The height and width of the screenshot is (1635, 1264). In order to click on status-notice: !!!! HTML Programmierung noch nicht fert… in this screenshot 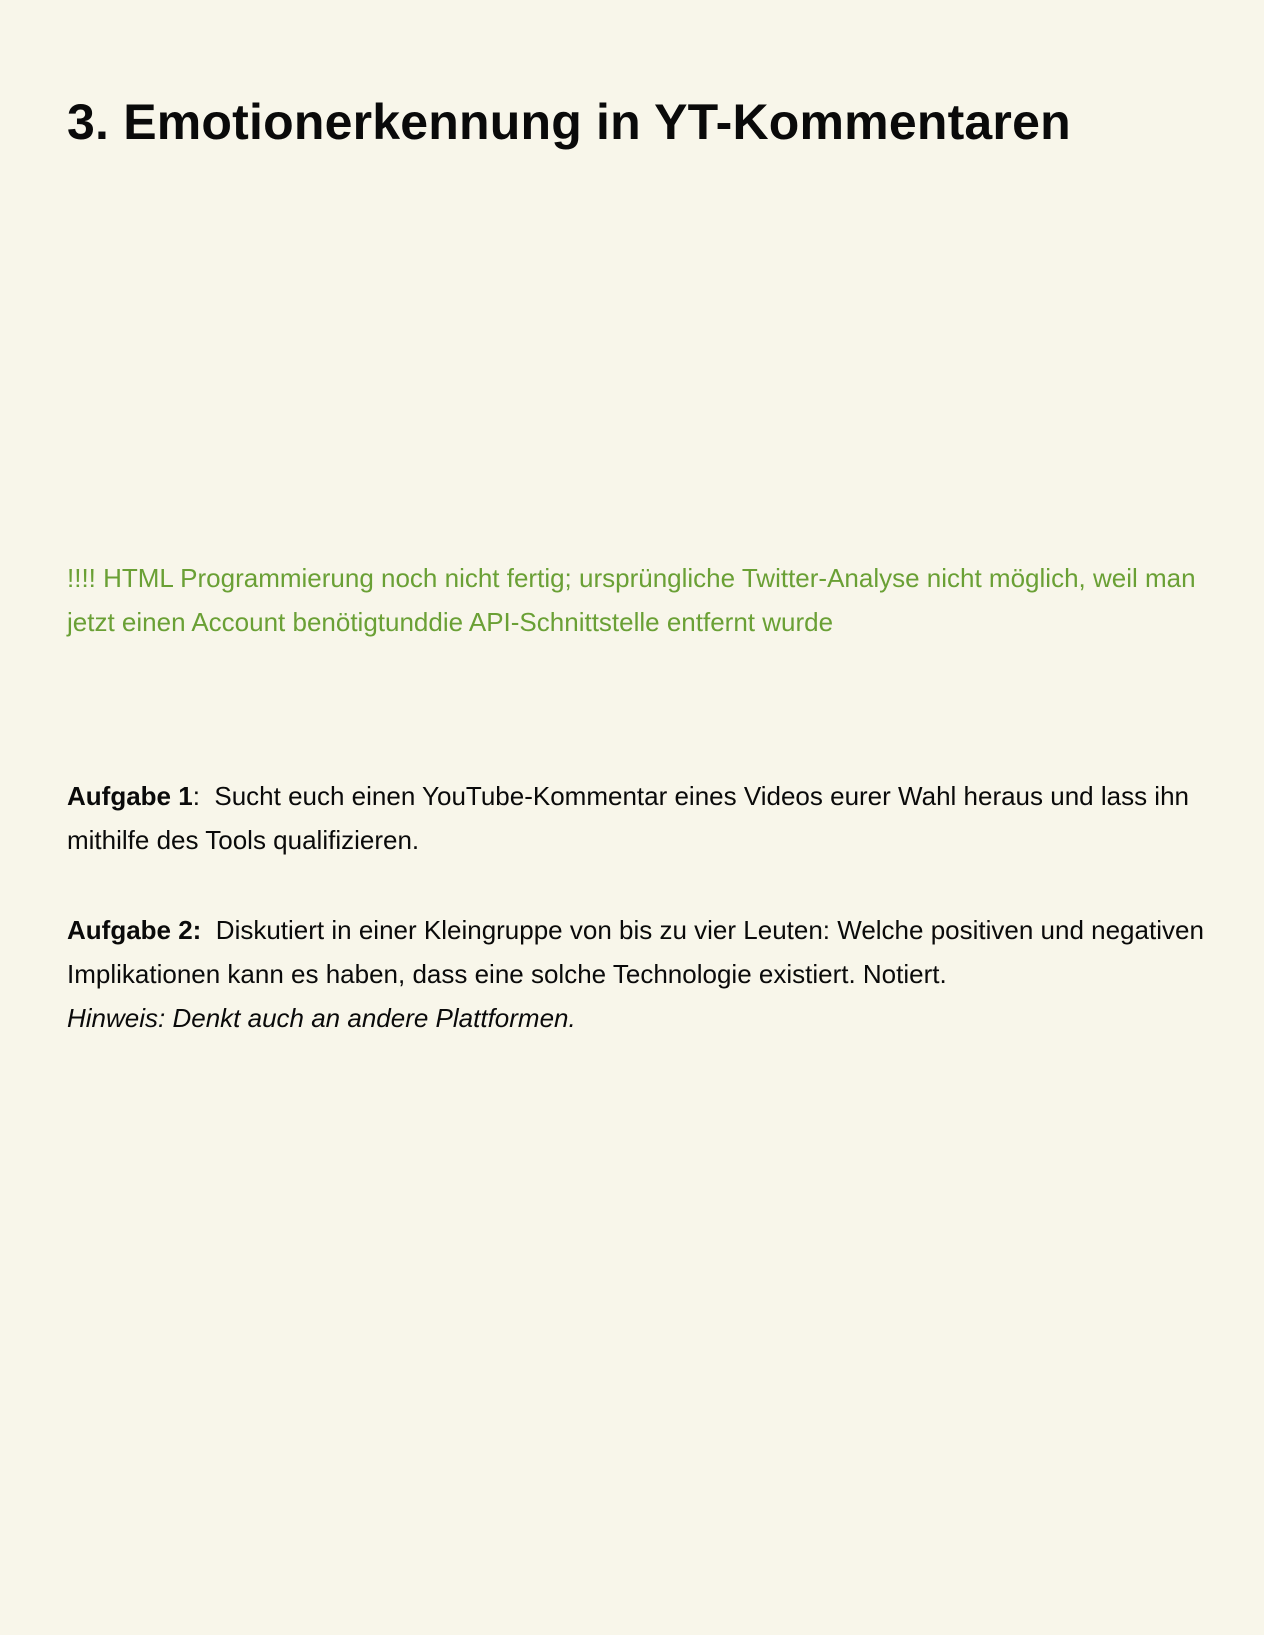, I will do `click(631, 600)`.